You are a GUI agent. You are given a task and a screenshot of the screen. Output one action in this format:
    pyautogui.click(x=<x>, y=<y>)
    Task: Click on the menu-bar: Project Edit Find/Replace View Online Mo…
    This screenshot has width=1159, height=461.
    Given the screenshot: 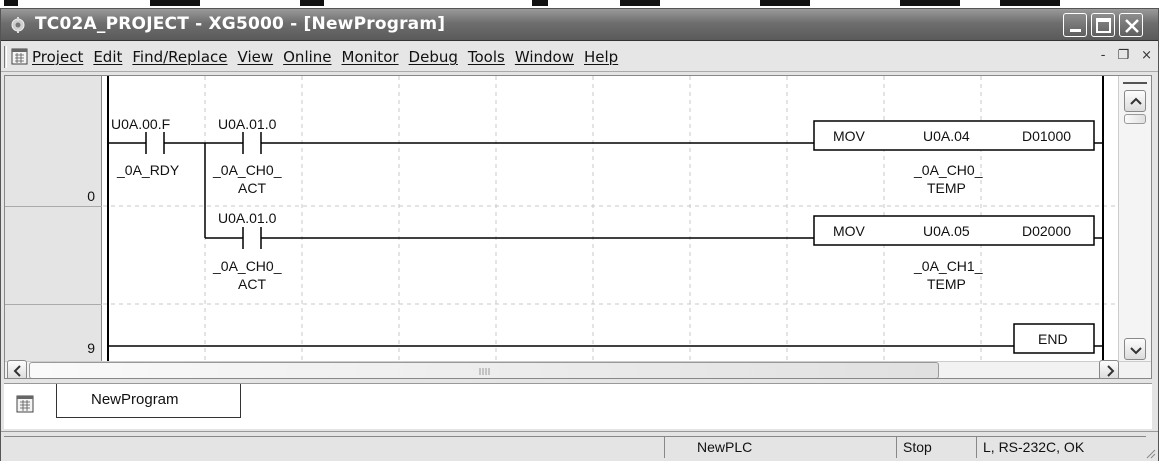 What is the action you would take?
    pyautogui.click(x=579, y=57)
    